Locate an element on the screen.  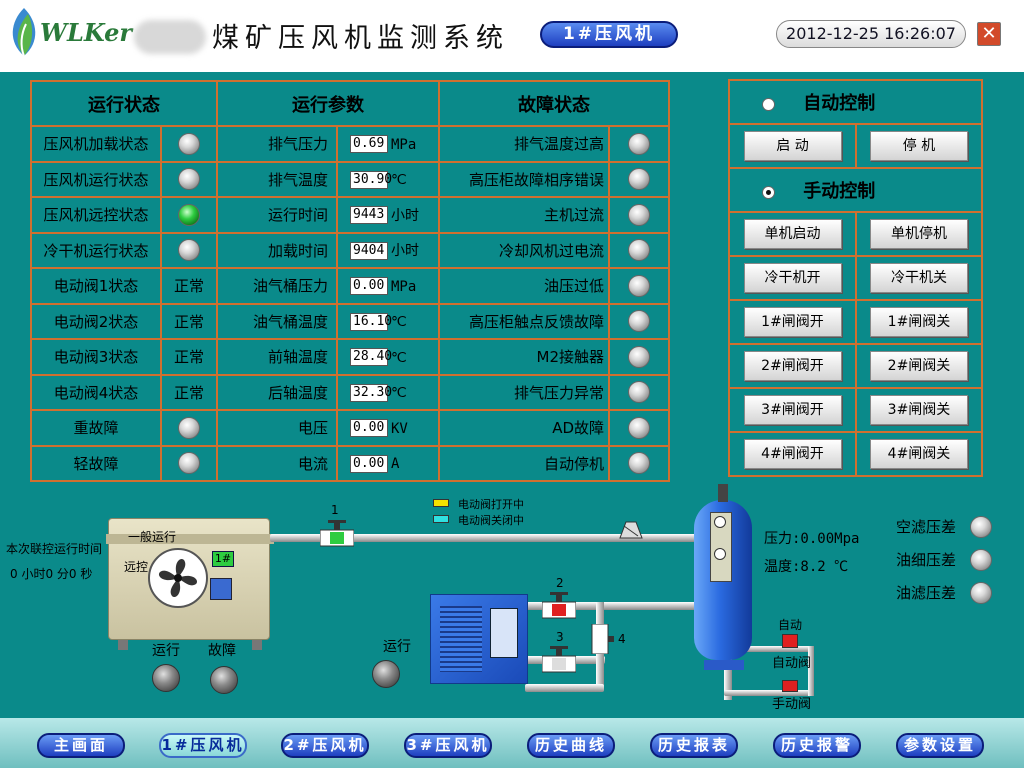
leaf-logo-icon is located at coordinates (24, 32).